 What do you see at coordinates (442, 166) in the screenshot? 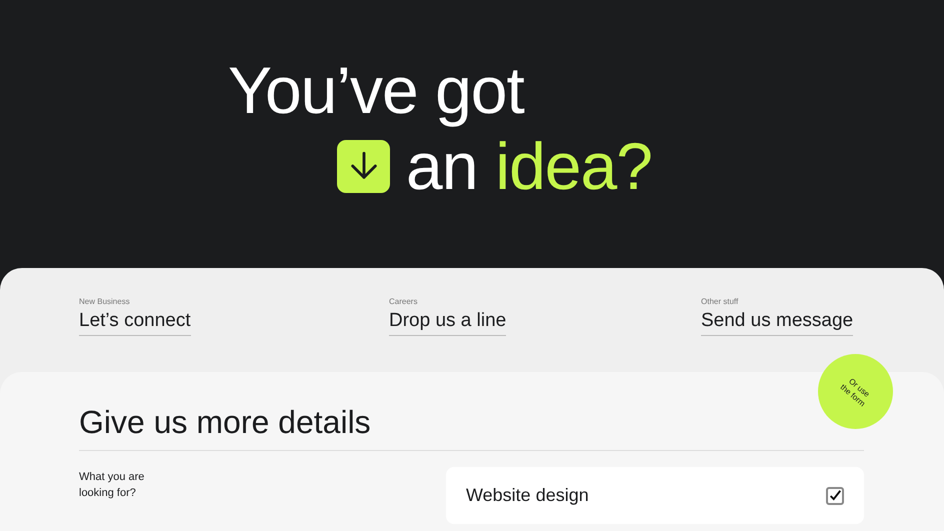
I see `headline-text: an` at bounding box center [442, 166].